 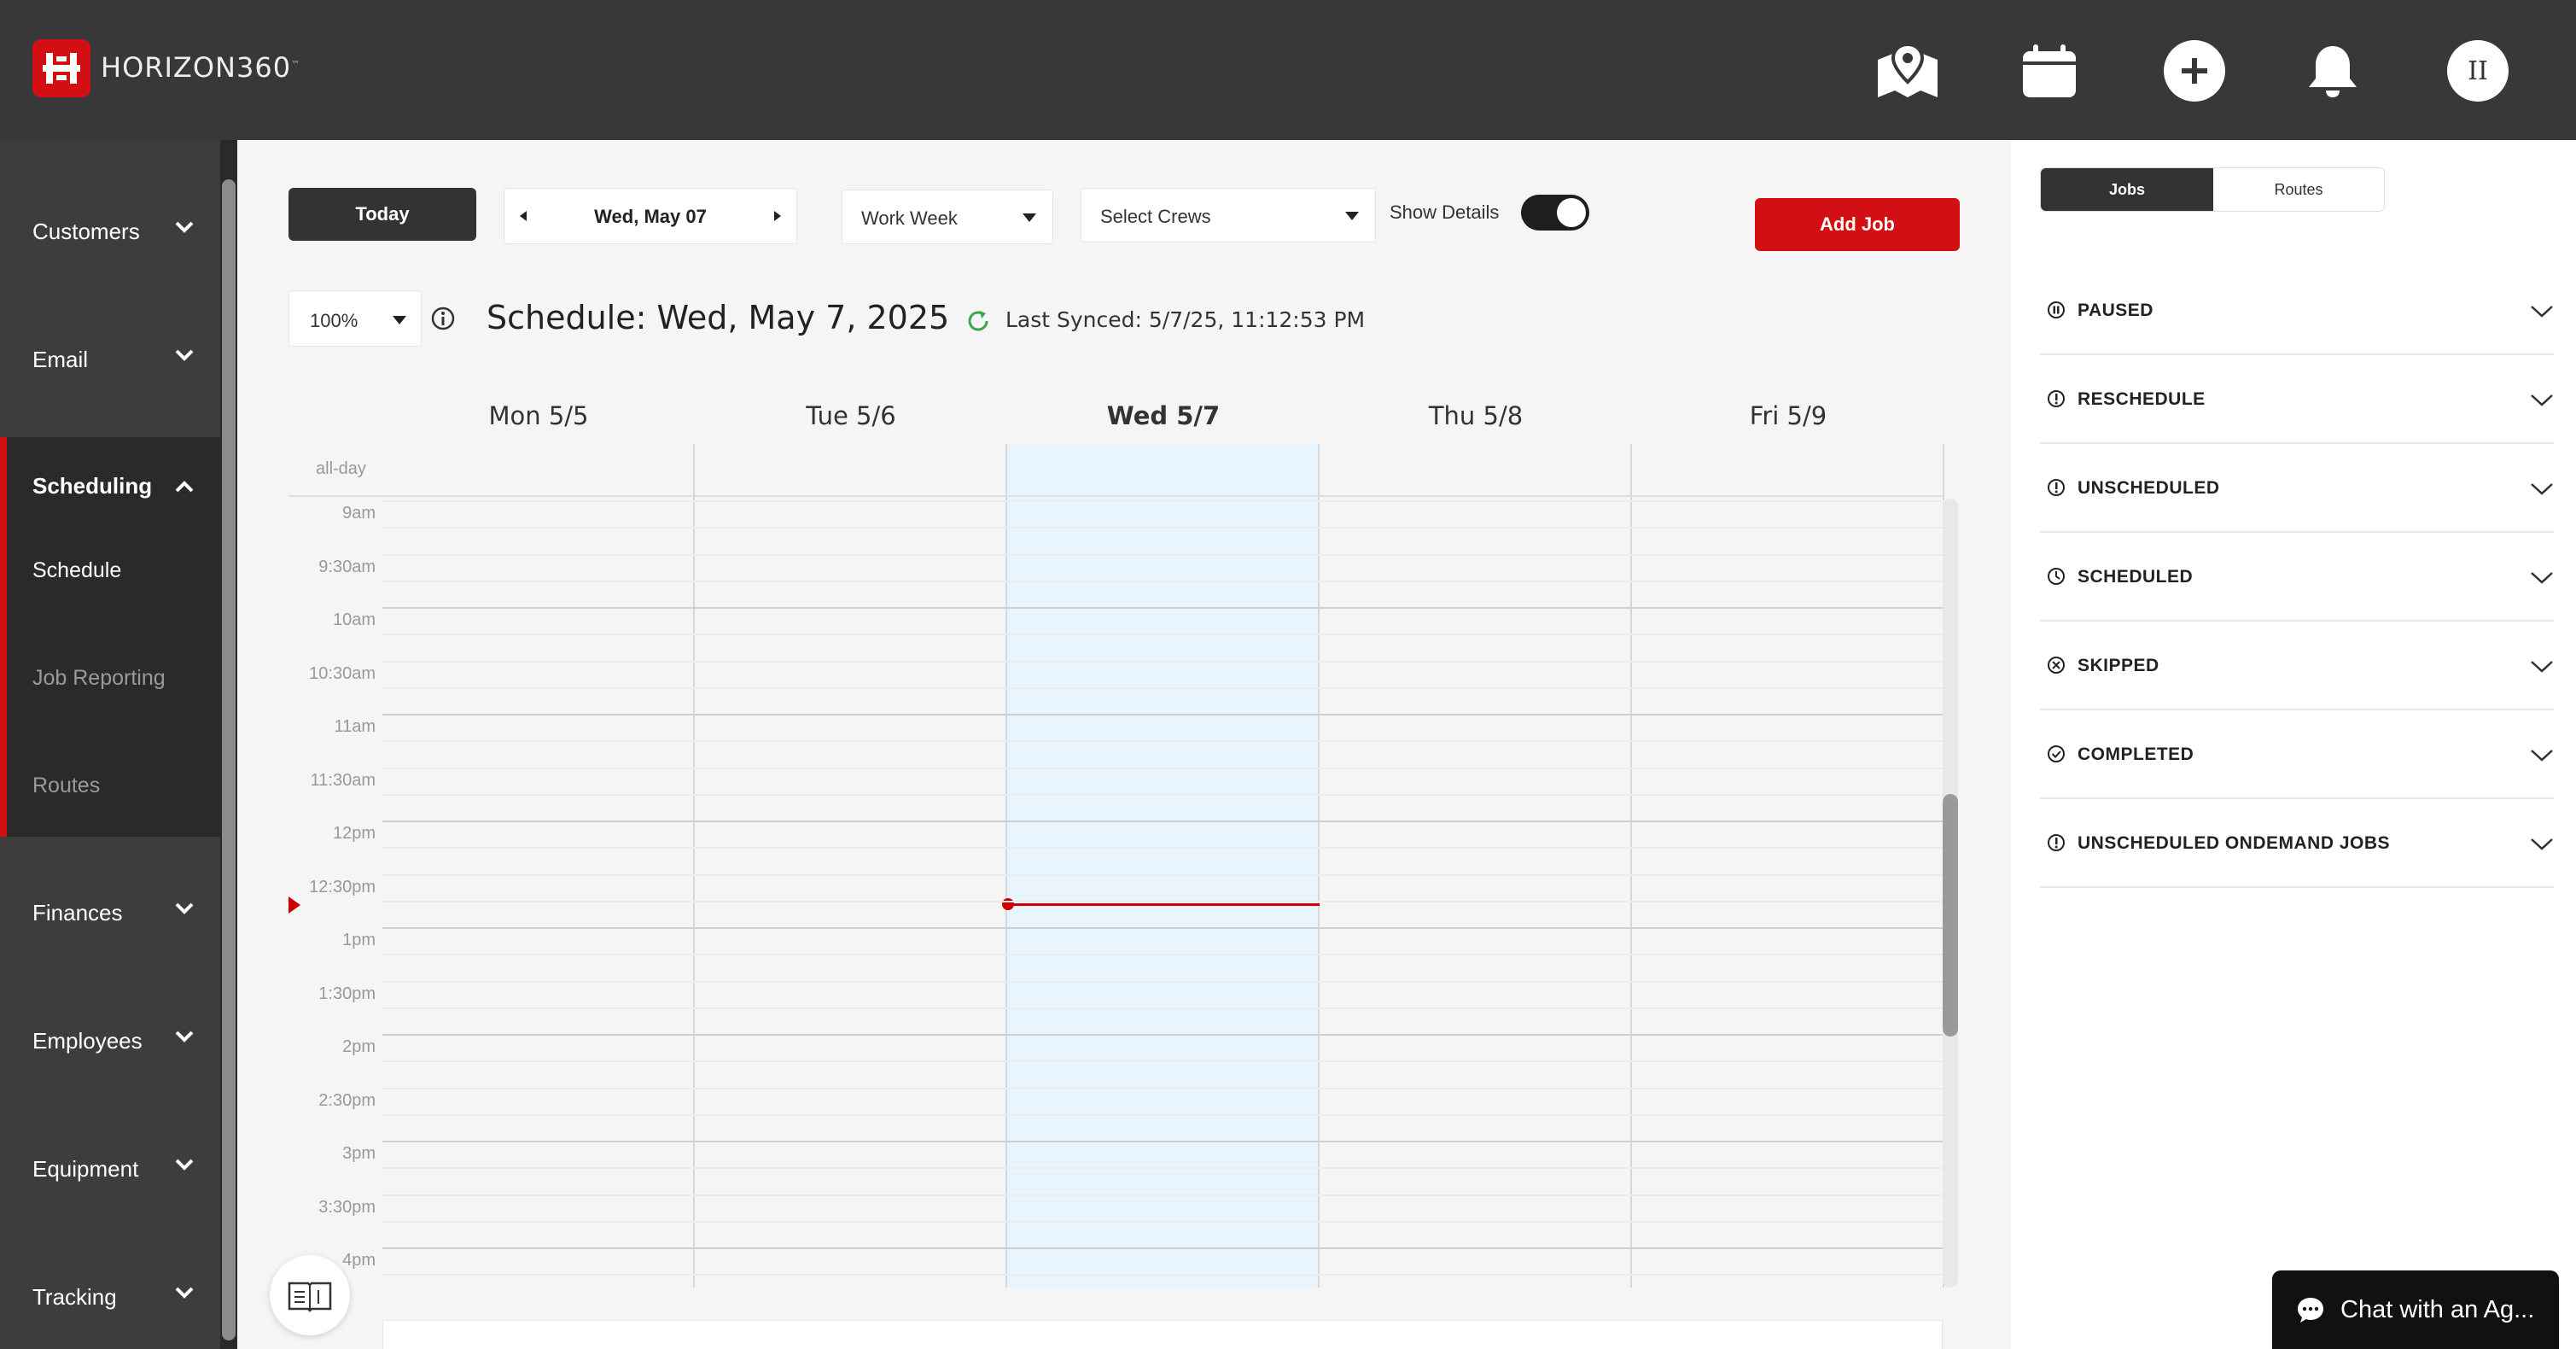 What do you see at coordinates (77, 912) in the screenshot?
I see `sidebar-item-label: Finances` at bounding box center [77, 912].